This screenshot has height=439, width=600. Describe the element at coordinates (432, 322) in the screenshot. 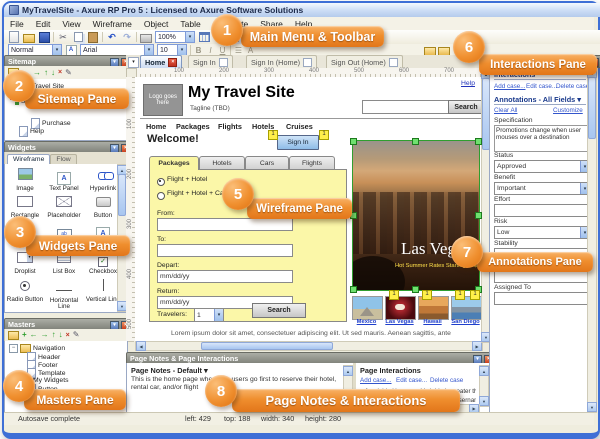

I see `thumbnail-link-hawaii: Hawaii` at that location.